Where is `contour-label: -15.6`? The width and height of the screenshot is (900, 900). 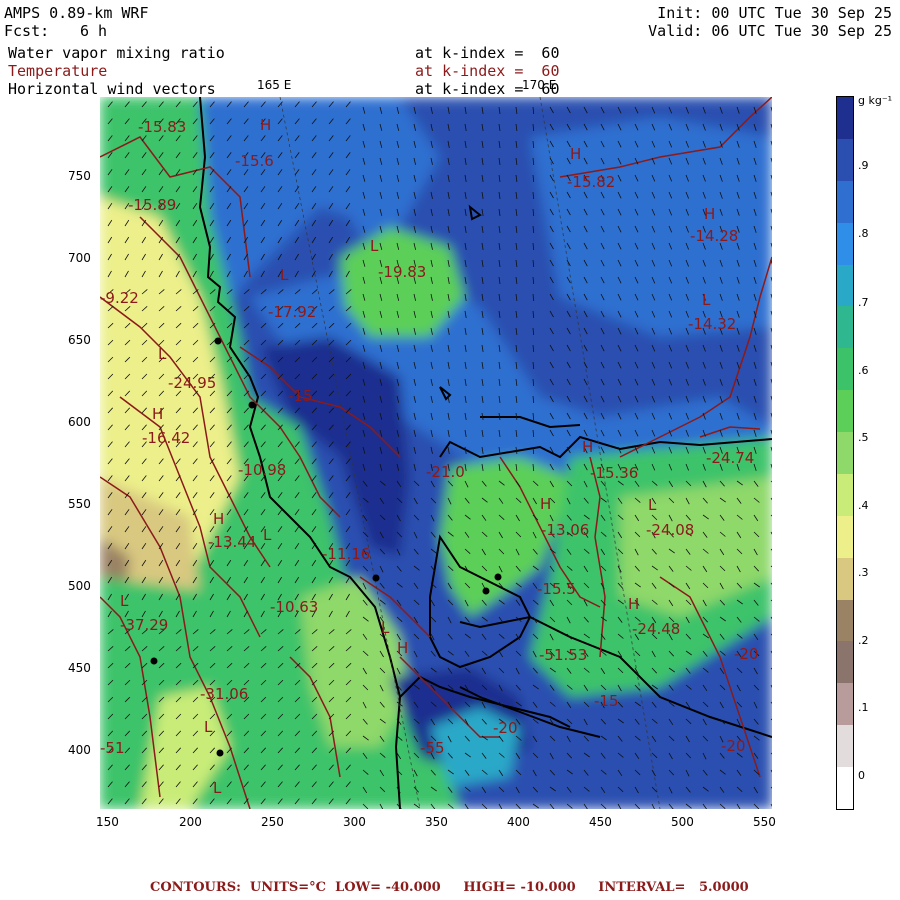 contour-label: -15.6 is located at coordinates (254, 161).